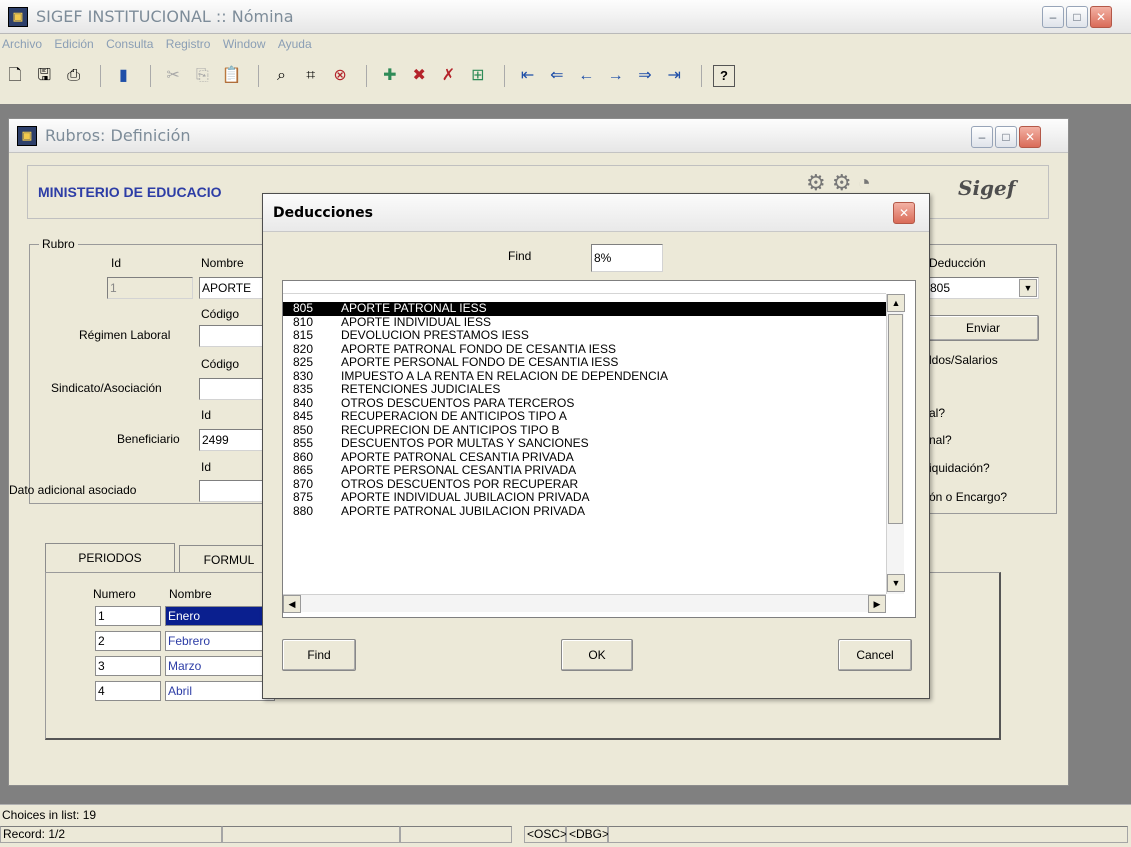  What do you see at coordinates (128, 666) in the screenshot?
I see `period-number: 3` at bounding box center [128, 666].